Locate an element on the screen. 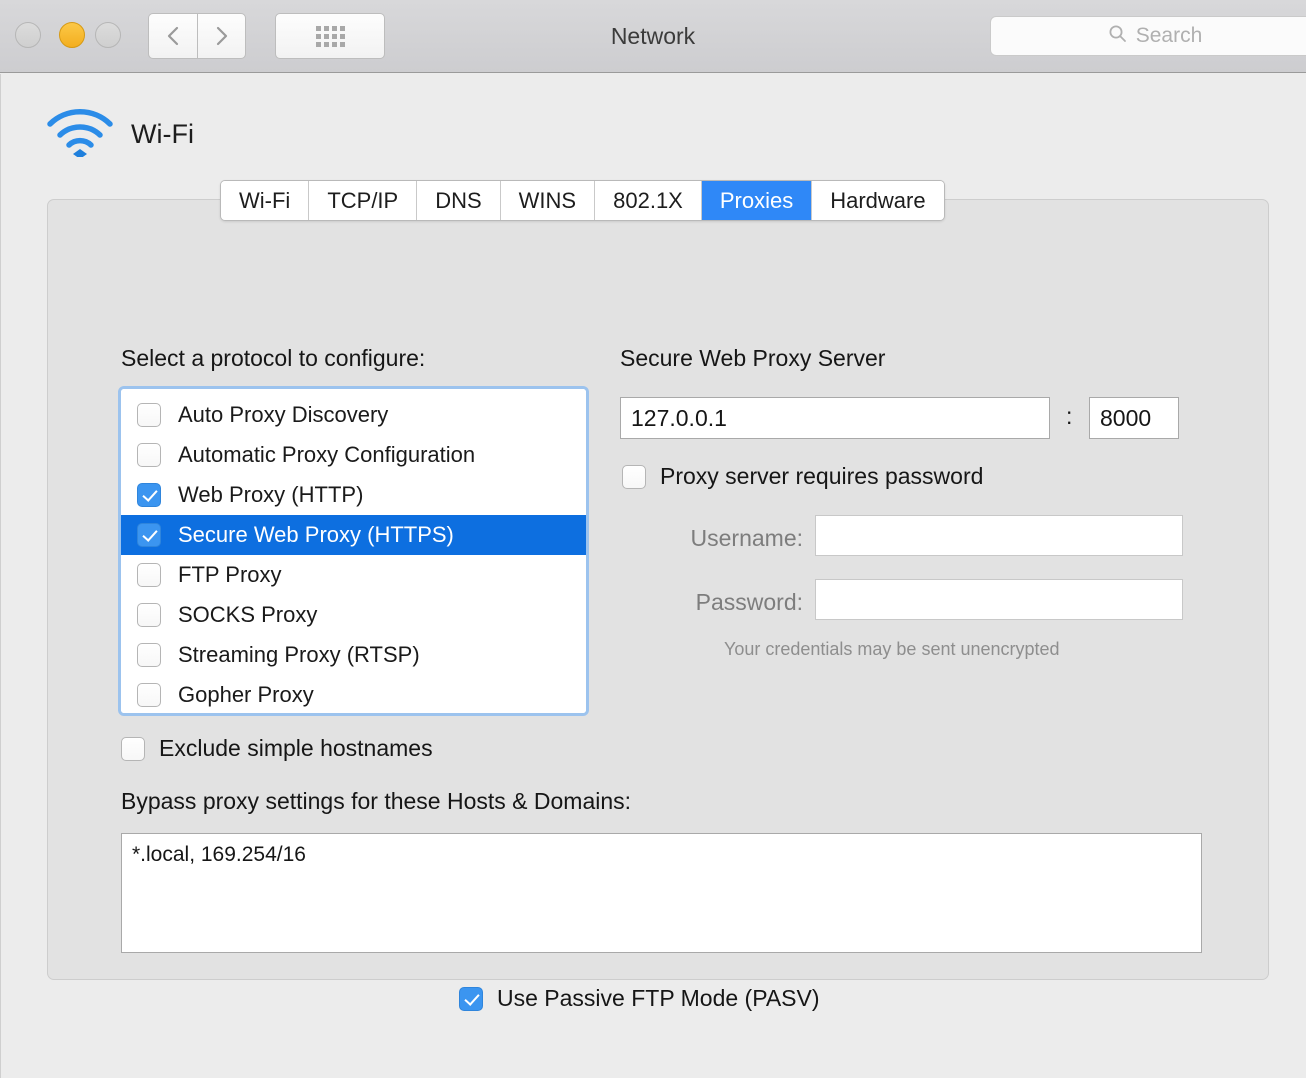 This screenshot has width=1306, height=1078. exclude-simple-hostnames-checkbox is located at coordinates (133, 748).